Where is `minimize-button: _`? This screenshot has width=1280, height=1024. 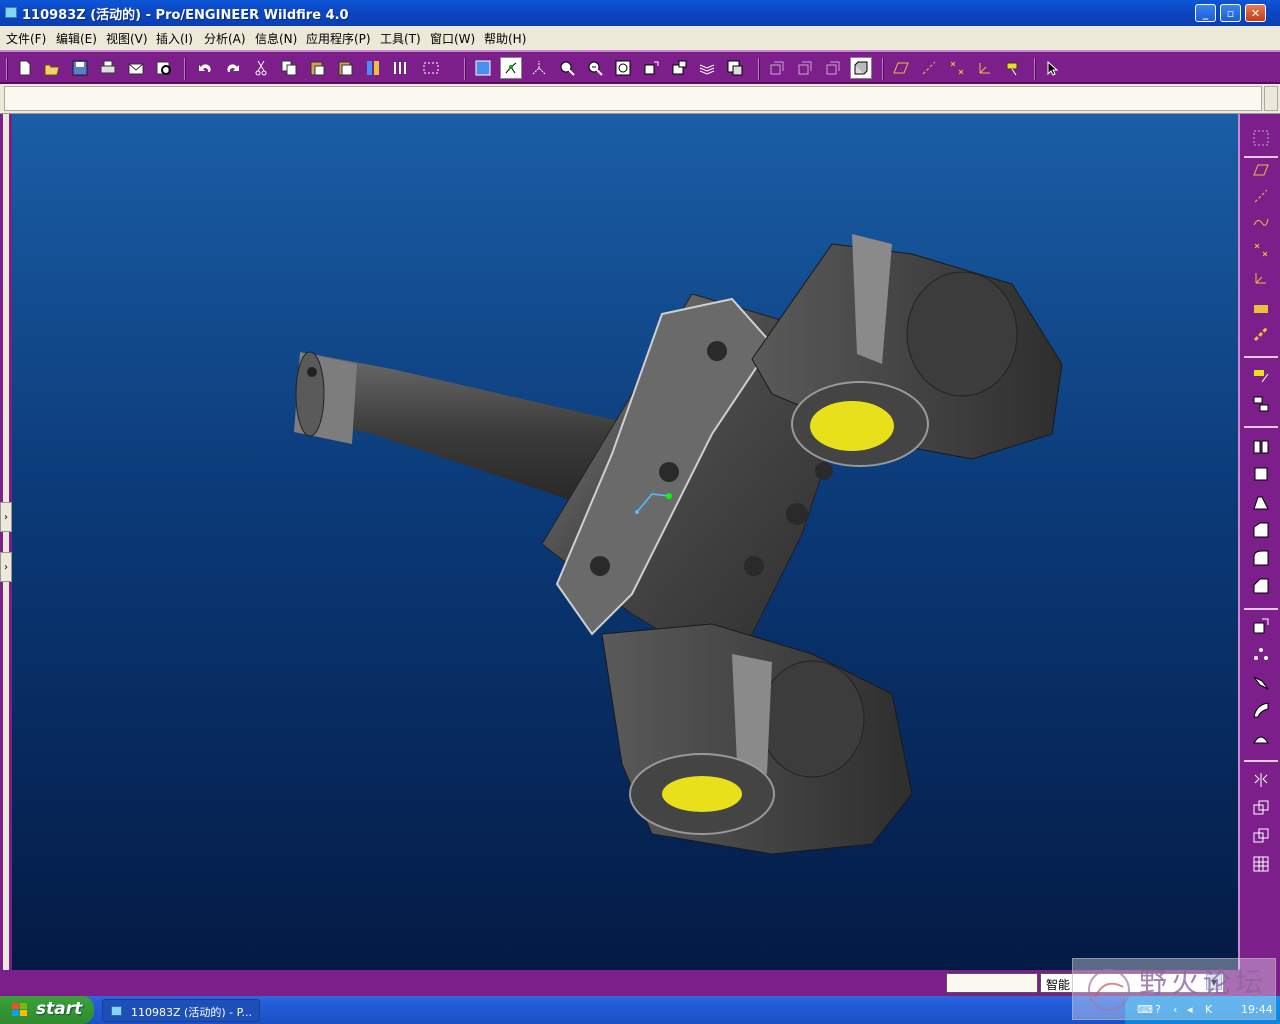
minimize-button: _ is located at coordinates (1205, 13).